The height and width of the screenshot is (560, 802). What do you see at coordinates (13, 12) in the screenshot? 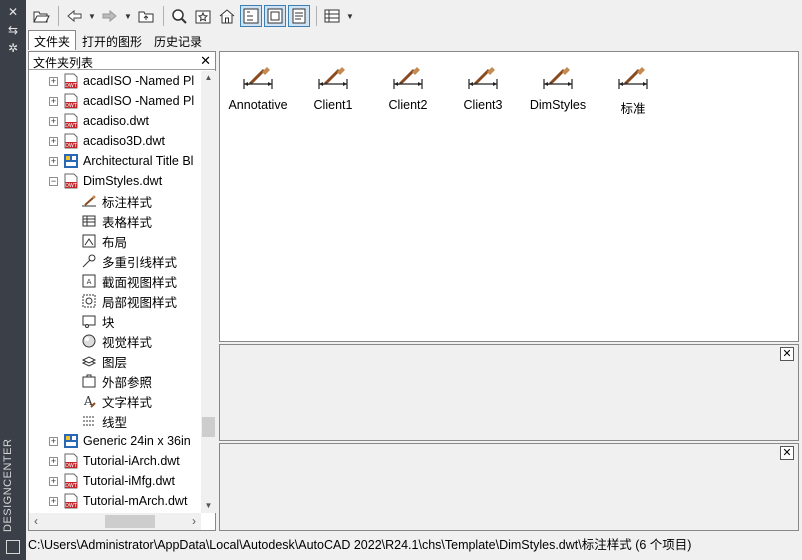
I see `close-palette-icon: ✕` at bounding box center [13, 12].